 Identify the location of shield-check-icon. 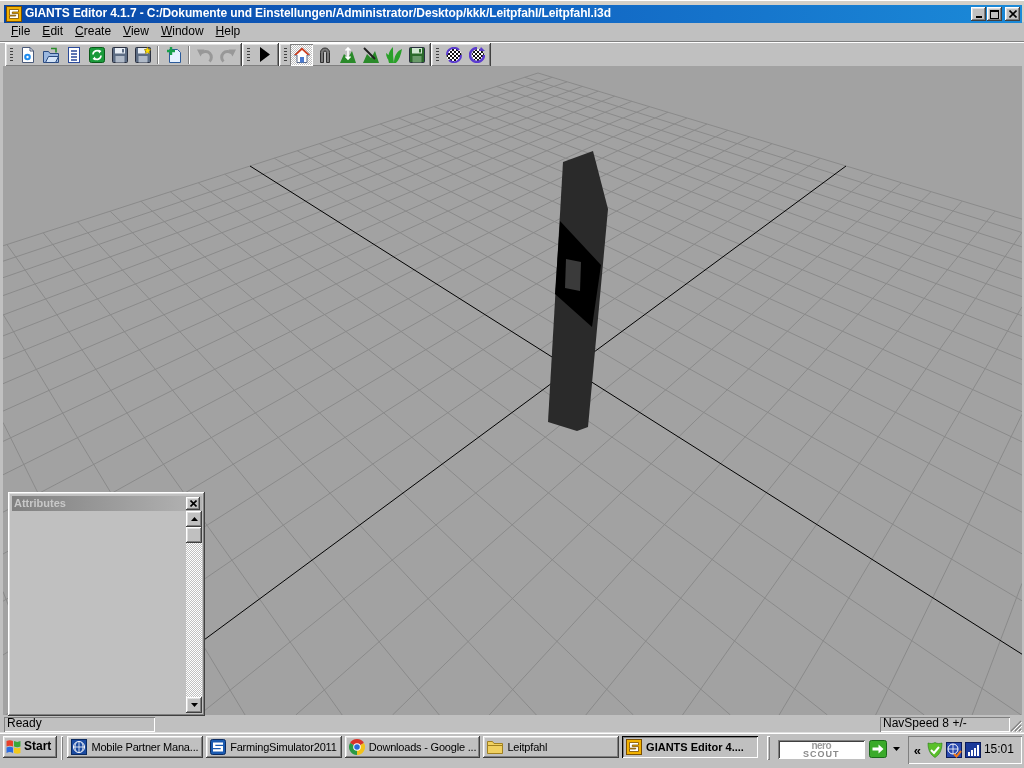
(934, 750).